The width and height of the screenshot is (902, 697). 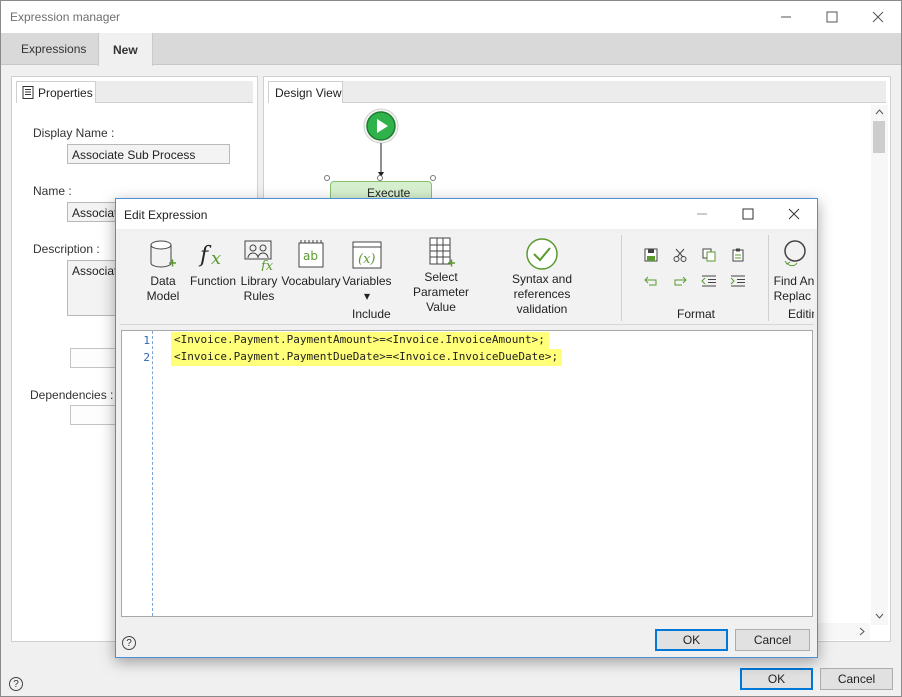 I want to click on svg-text: x, so click(x=216, y=258).